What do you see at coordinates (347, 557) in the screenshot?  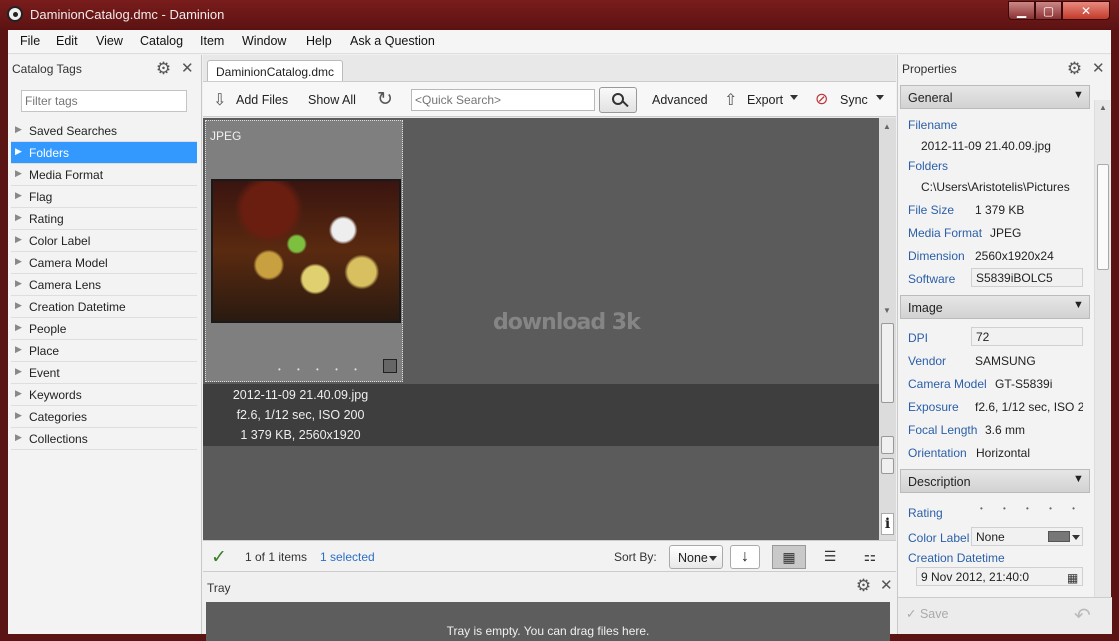 I see `selected-count-link: 1 selected` at bounding box center [347, 557].